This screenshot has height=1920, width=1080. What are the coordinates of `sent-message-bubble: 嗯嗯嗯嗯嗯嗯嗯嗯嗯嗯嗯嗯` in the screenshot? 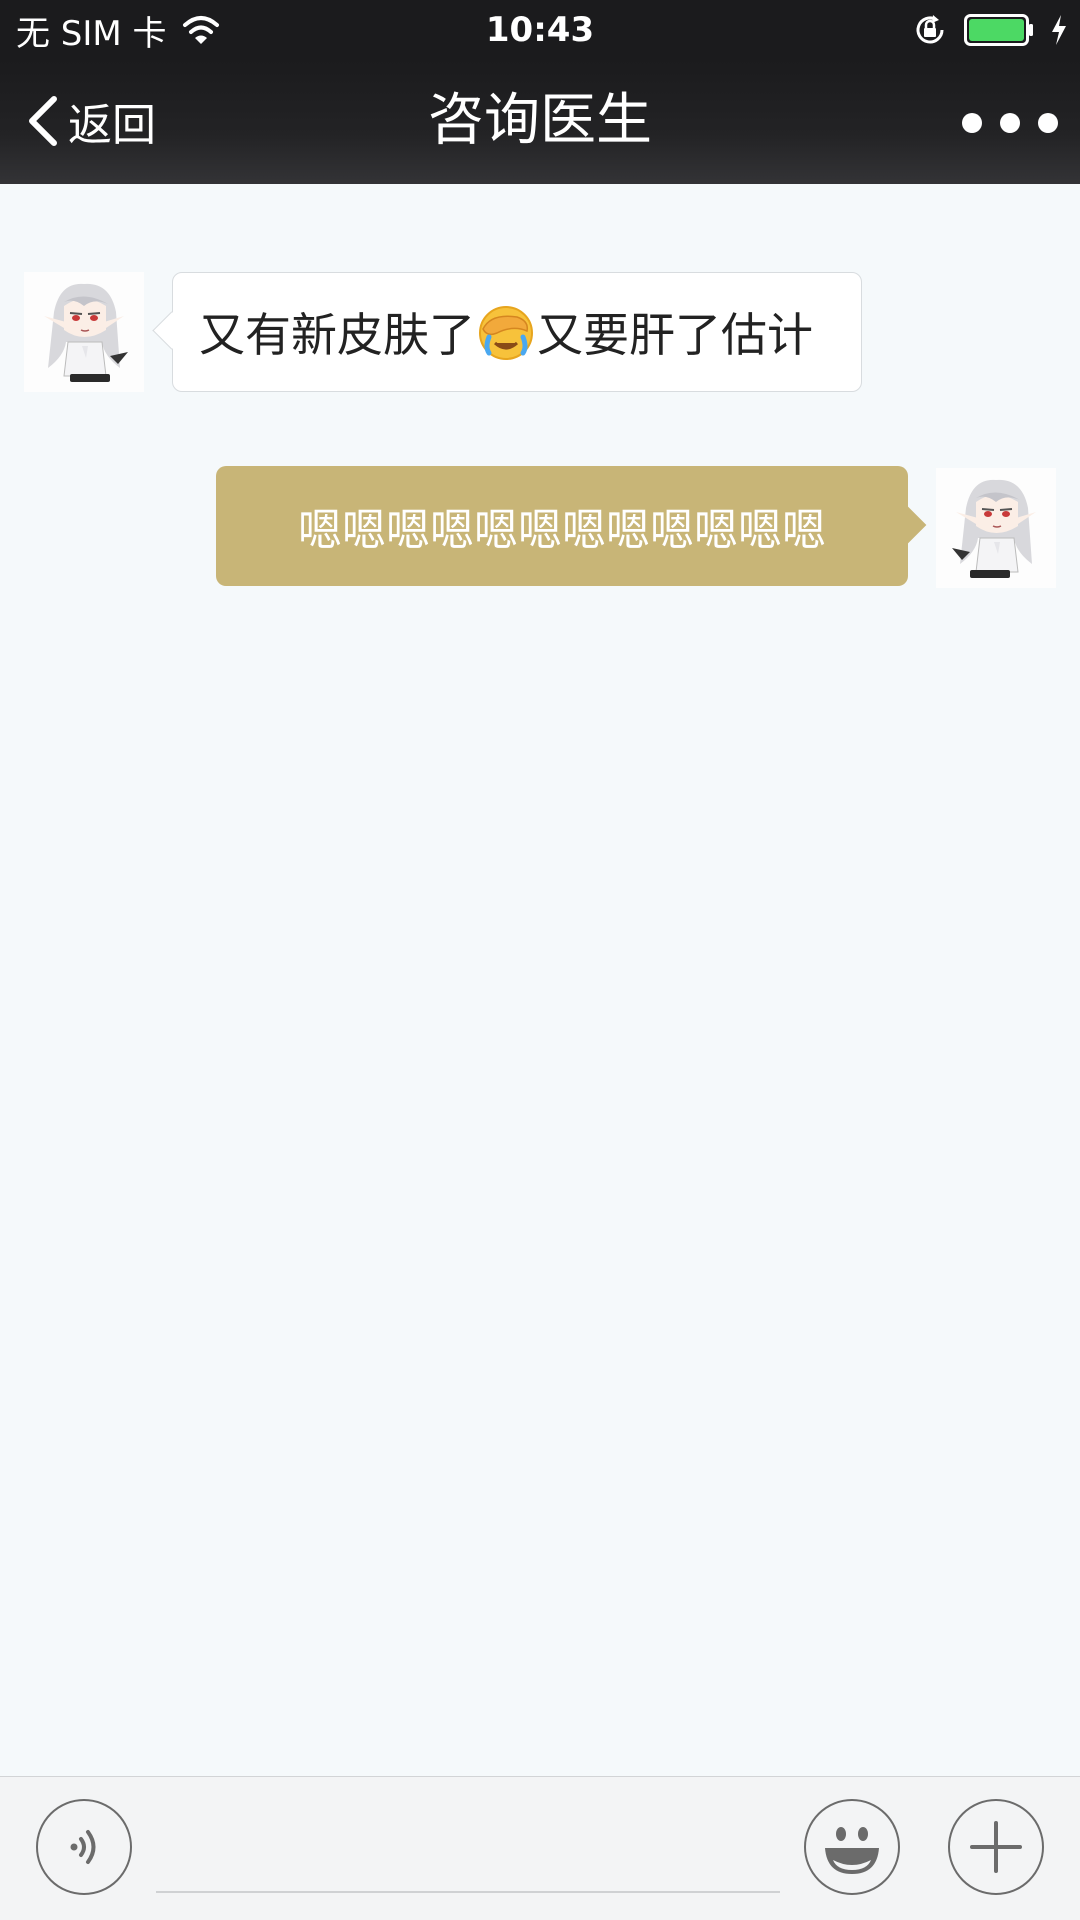 It's located at (562, 526).